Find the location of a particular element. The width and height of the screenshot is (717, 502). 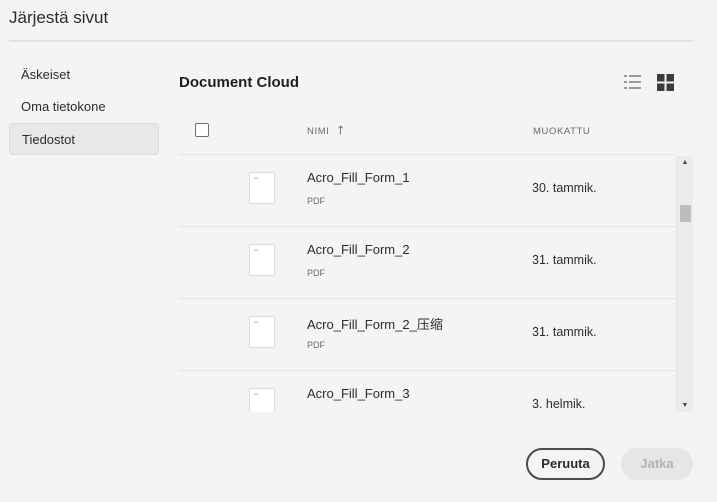

file-modified-date: 30. tammik. is located at coordinates (564, 188).